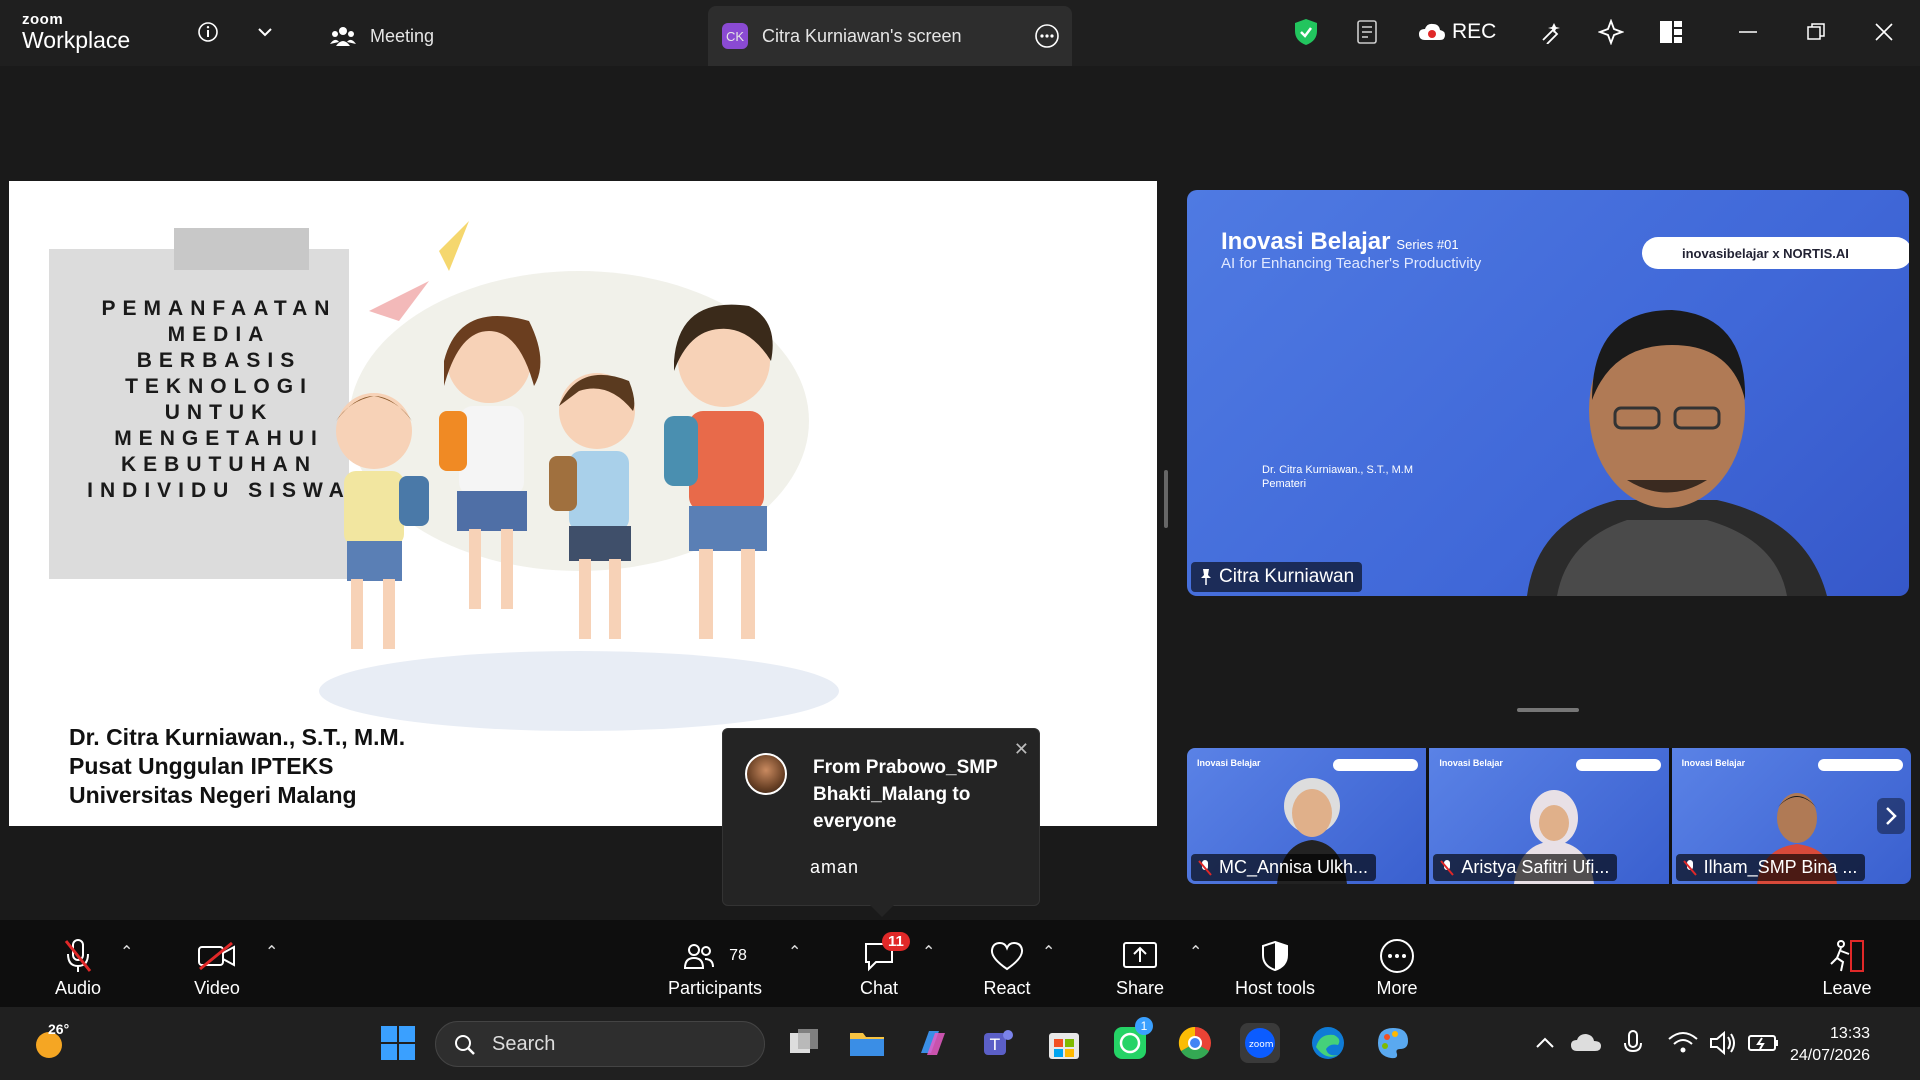 This screenshot has height=1080, width=1920. I want to click on chat-options-caret: ⌃, so click(928, 952).